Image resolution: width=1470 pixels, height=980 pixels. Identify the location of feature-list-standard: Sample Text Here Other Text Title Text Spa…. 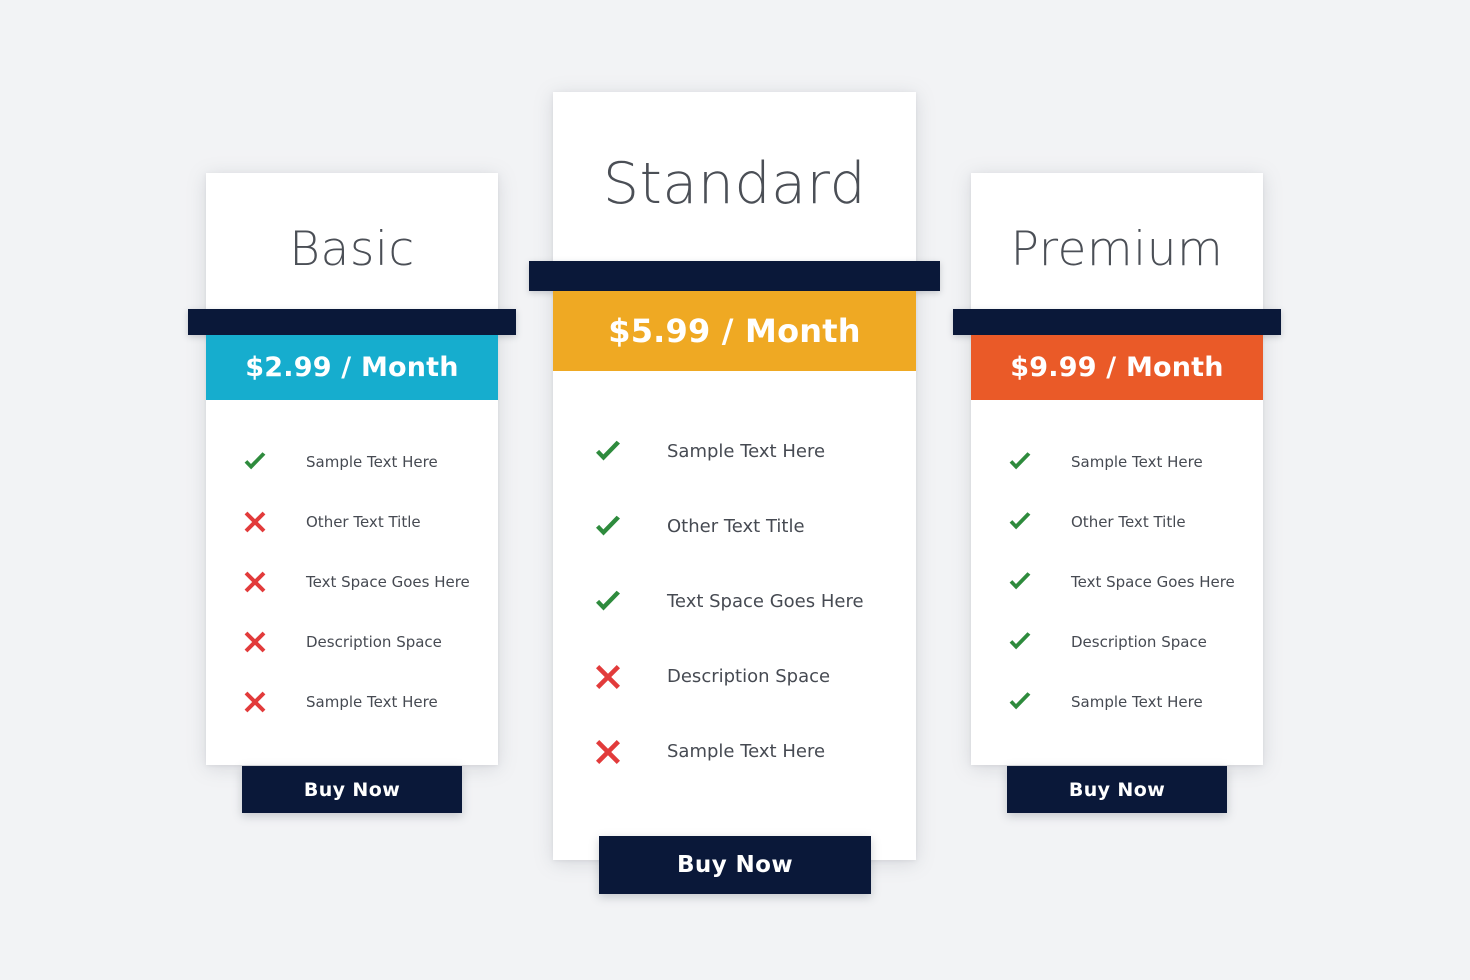
(734, 601).